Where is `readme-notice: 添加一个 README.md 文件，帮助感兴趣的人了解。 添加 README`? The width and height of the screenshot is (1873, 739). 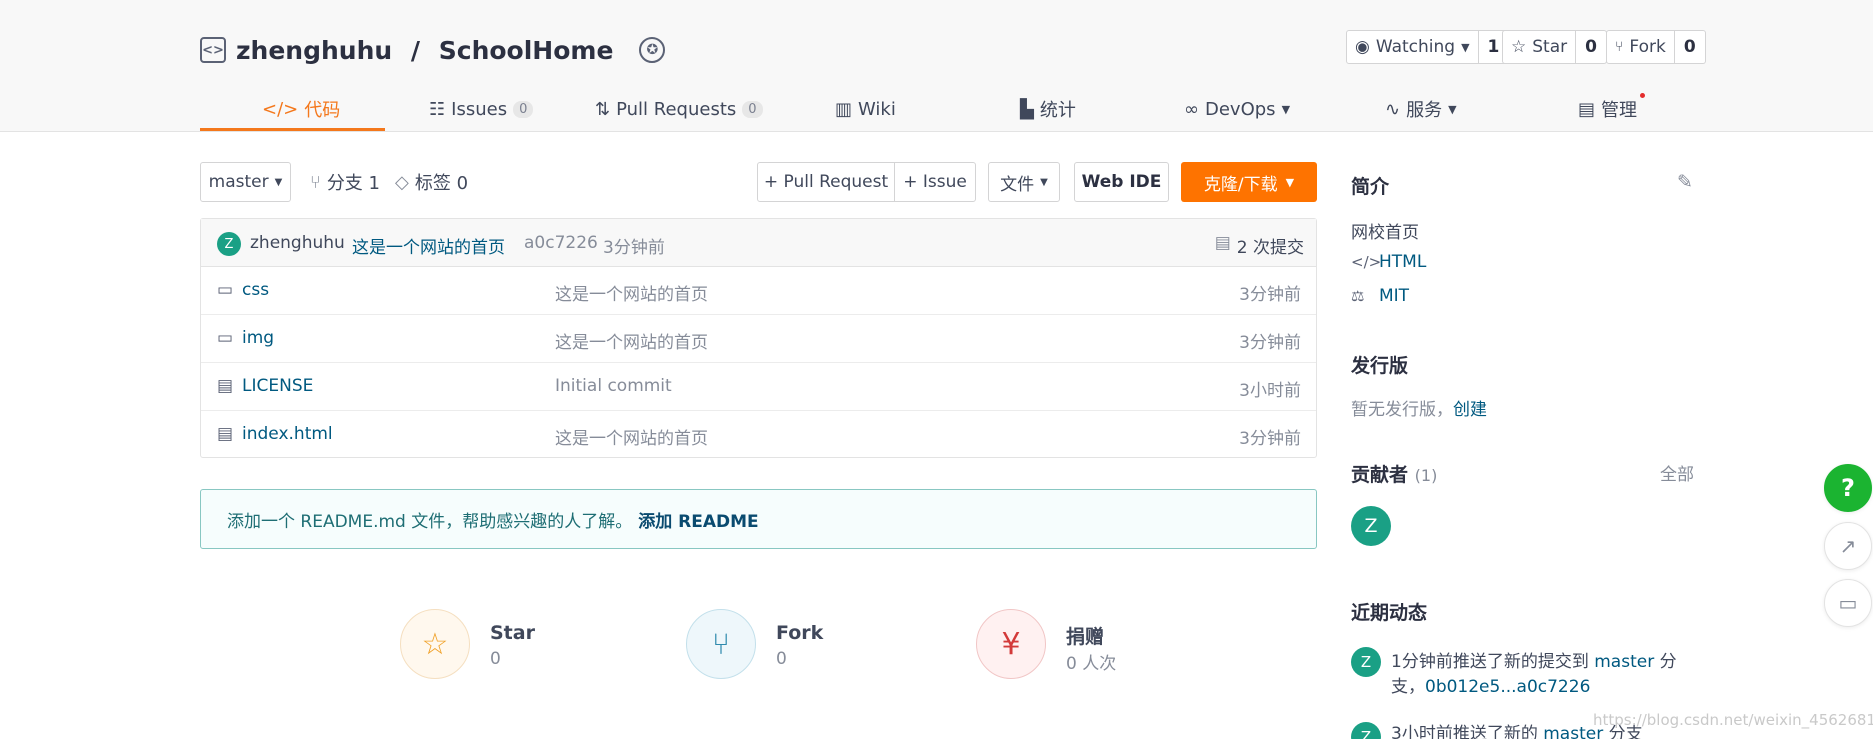
readme-notice: 添加一个 README.md 文件，帮助感兴趣的人了解。 添加 README is located at coordinates (758, 519).